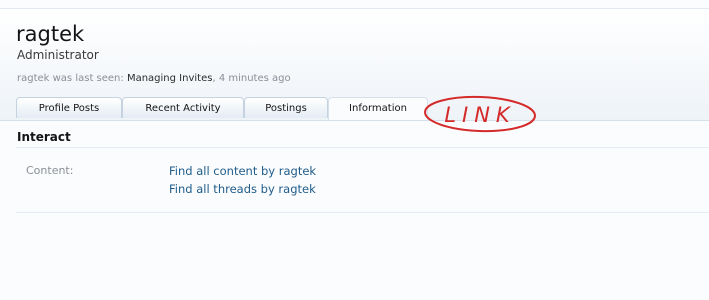 This screenshot has height=300, width=709. What do you see at coordinates (362, 147) in the screenshot?
I see `section-divider` at bounding box center [362, 147].